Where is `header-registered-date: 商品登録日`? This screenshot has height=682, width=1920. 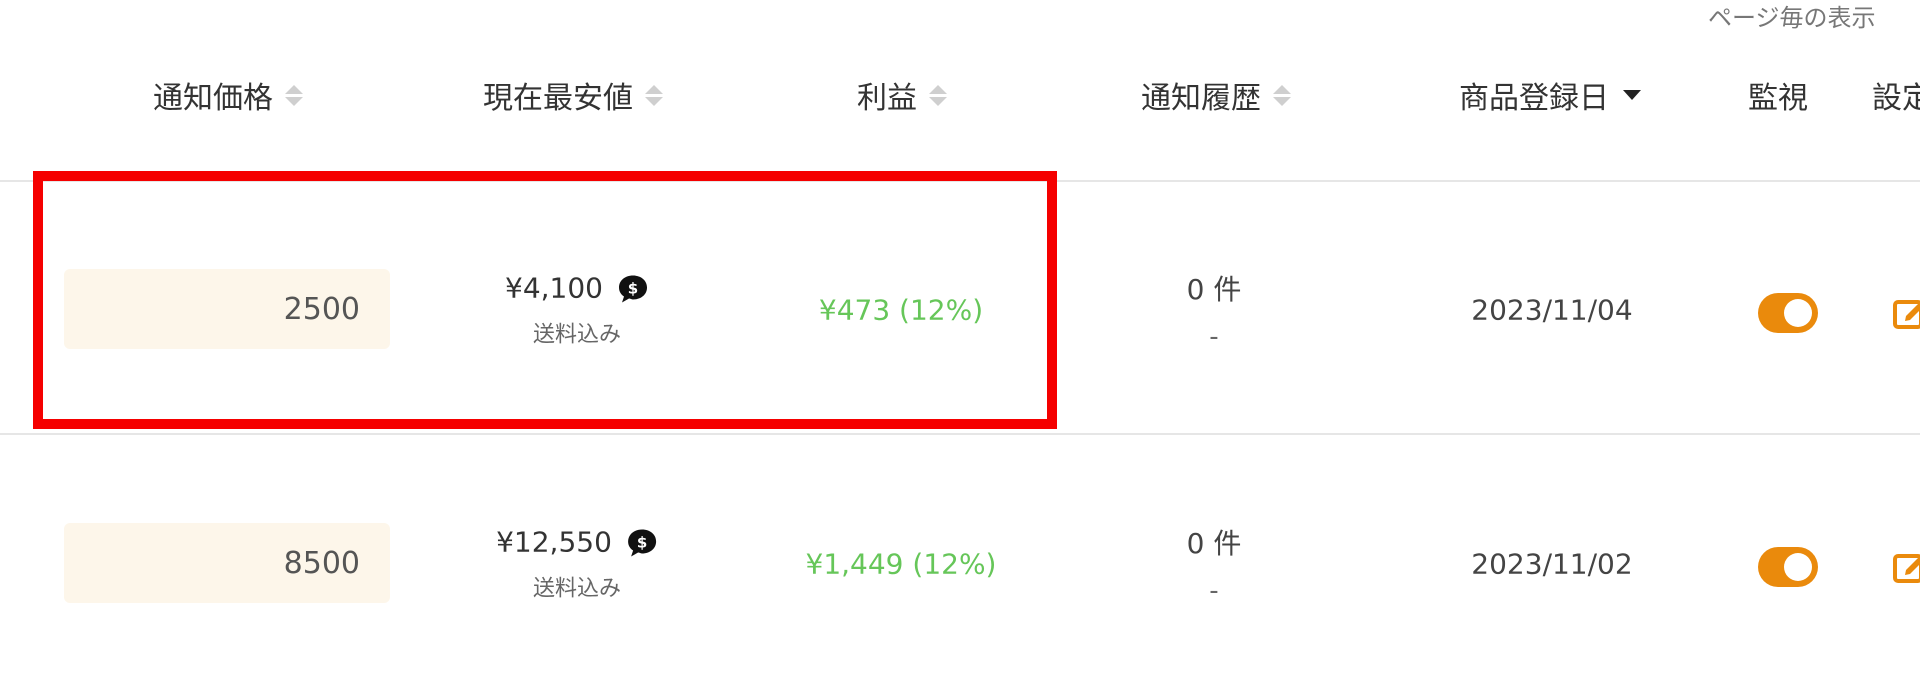 header-registered-date: 商品登録日 is located at coordinates (1550, 95).